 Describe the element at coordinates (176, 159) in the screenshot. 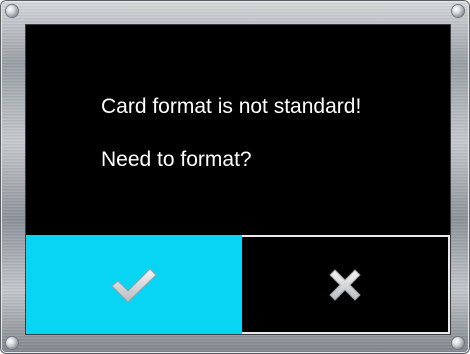

I see `message-line-2: Need to format?` at that location.